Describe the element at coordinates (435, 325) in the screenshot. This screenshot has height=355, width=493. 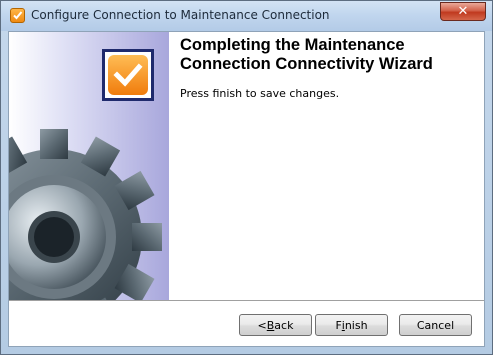
I see `cancel-button: Cancel` at that location.